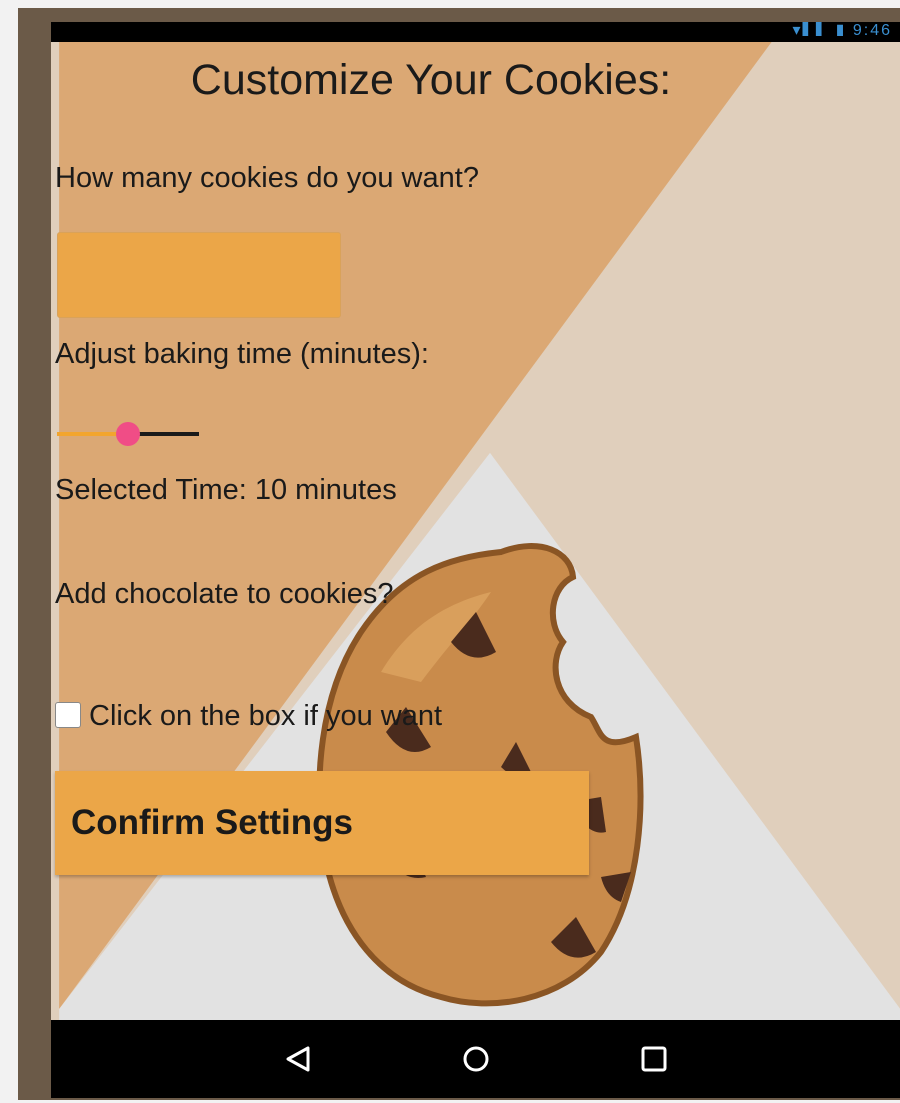  Describe the element at coordinates (68, 715) in the screenshot. I see `chocolate-checkbox` at that location.